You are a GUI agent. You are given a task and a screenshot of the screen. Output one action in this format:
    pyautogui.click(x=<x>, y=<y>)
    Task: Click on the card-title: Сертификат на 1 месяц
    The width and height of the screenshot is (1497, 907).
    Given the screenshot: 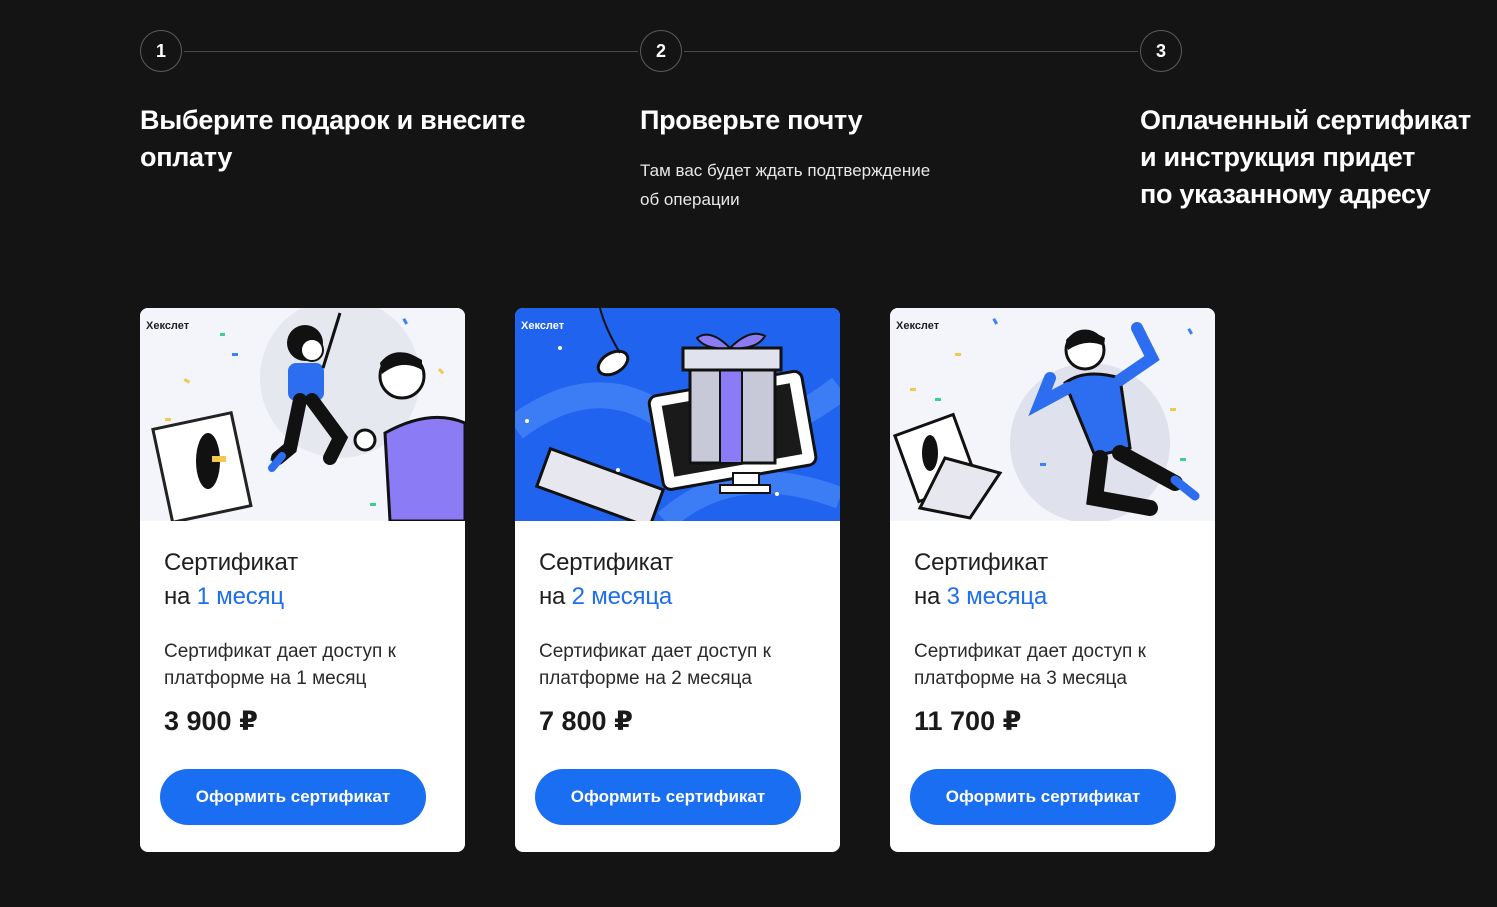 What is the action you would take?
    pyautogui.click(x=231, y=580)
    